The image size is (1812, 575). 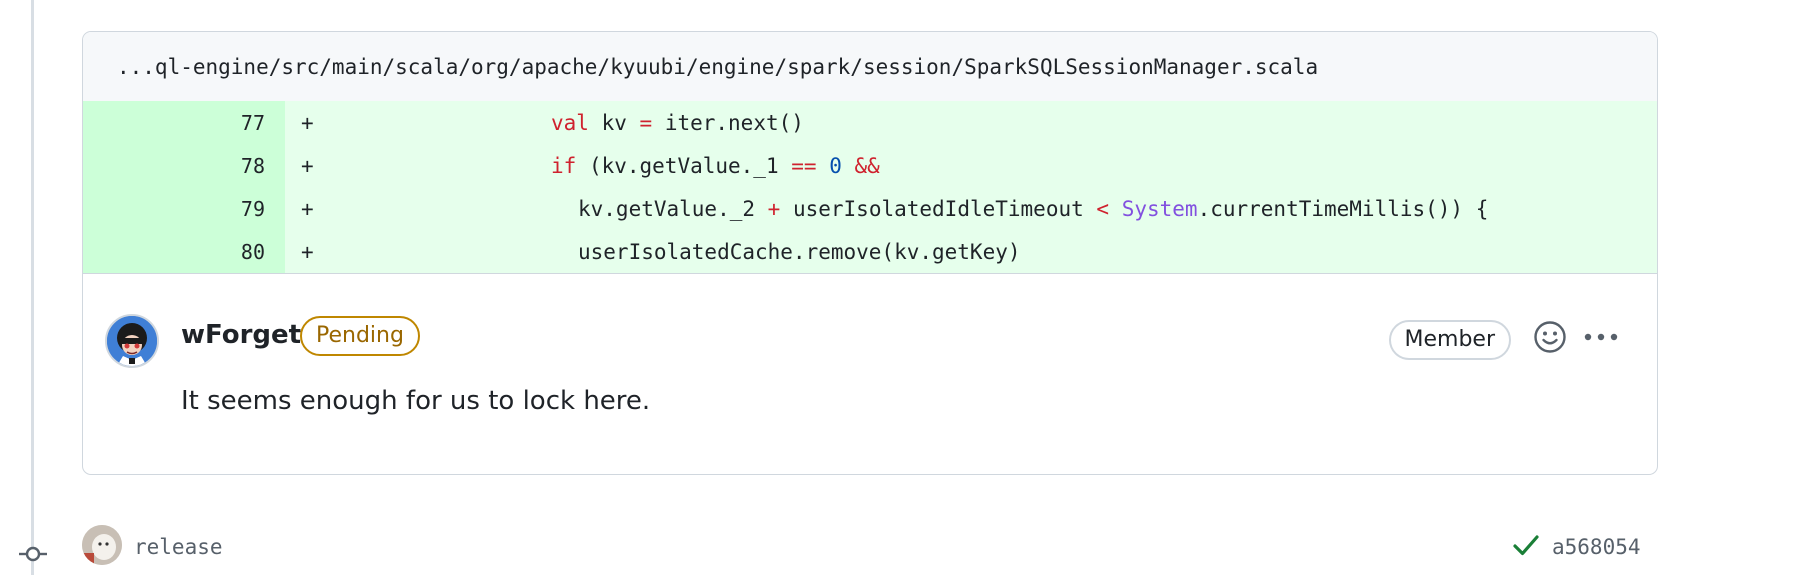 What do you see at coordinates (184, 165) in the screenshot?
I see `line-number: 78` at bounding box center [184, 165].